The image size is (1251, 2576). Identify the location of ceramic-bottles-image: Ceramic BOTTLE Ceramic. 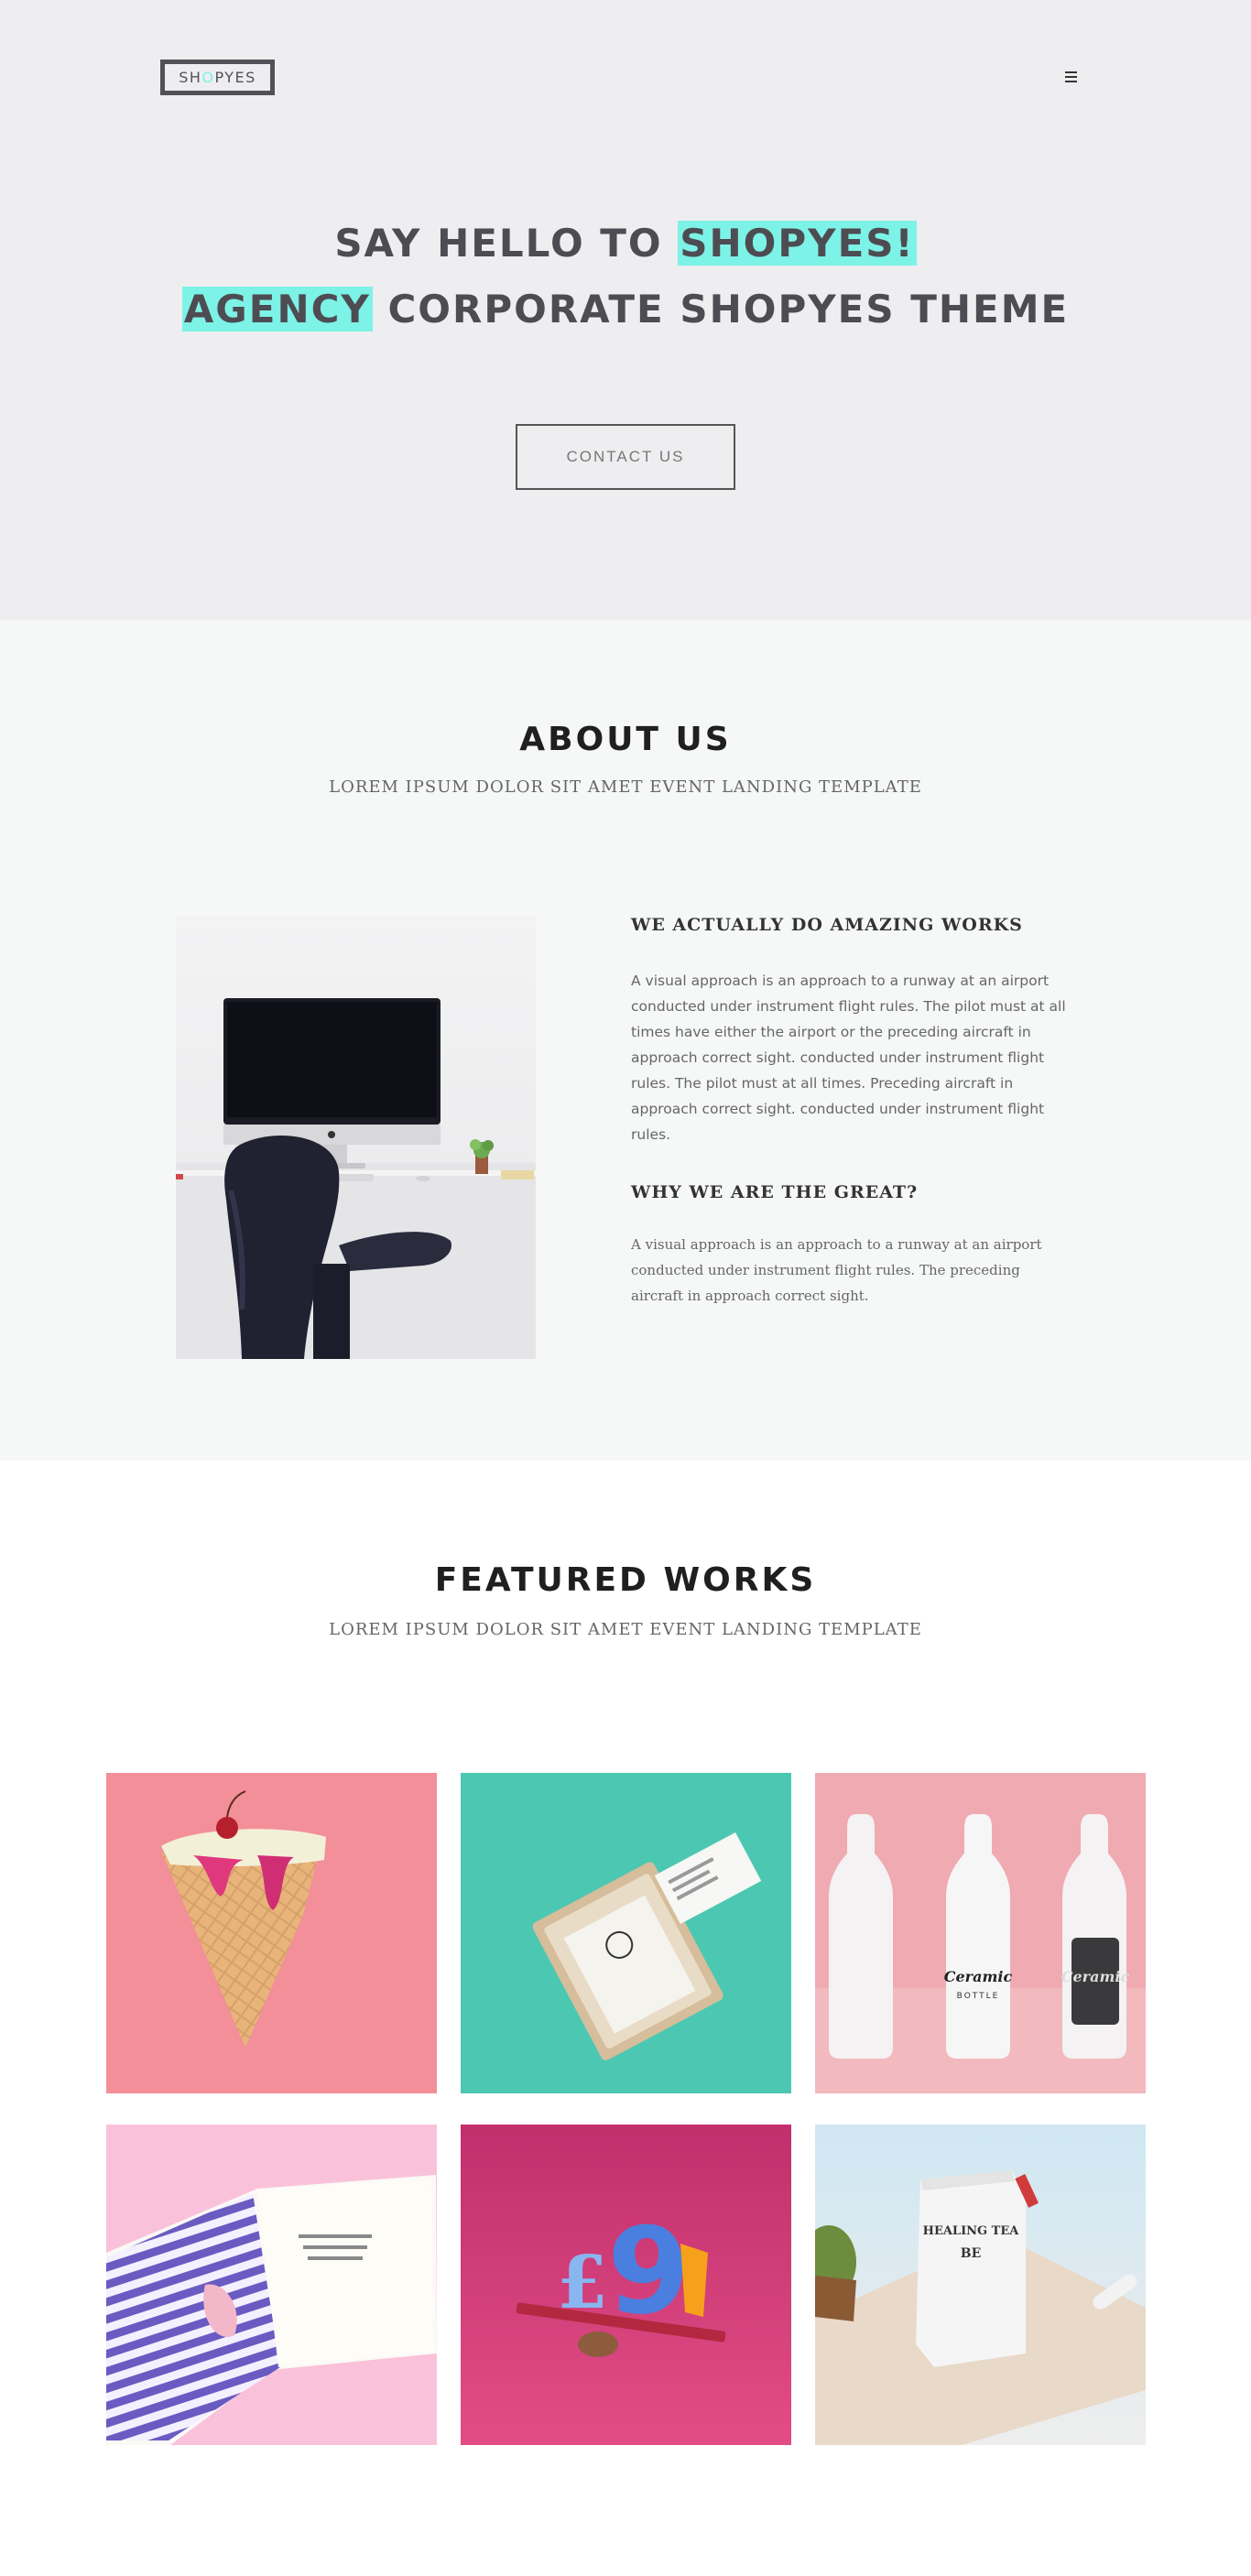
(980, 1933).